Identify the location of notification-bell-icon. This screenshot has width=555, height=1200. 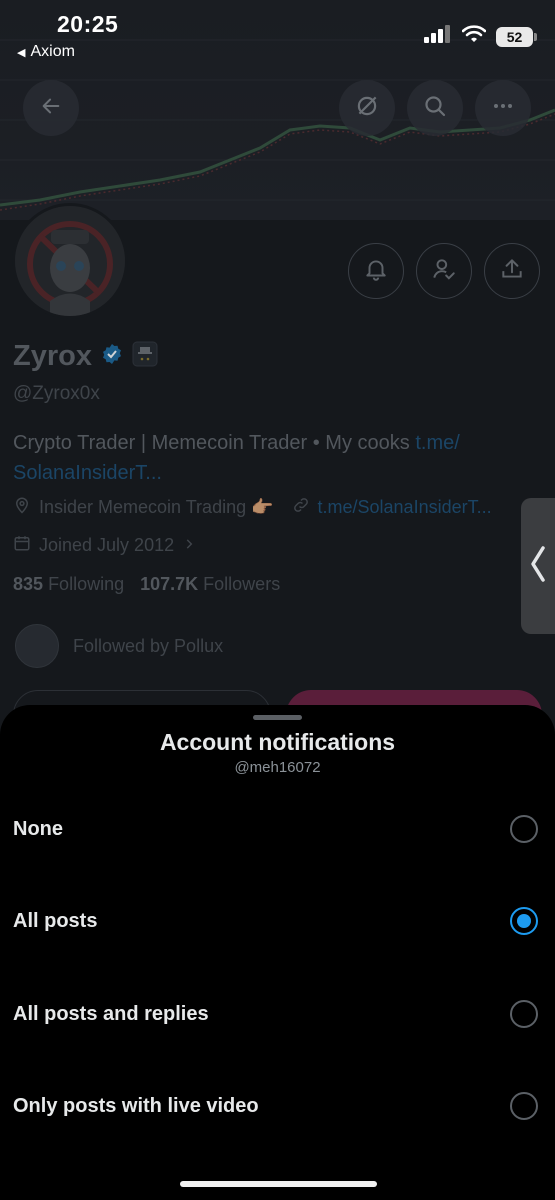
(376, 271).